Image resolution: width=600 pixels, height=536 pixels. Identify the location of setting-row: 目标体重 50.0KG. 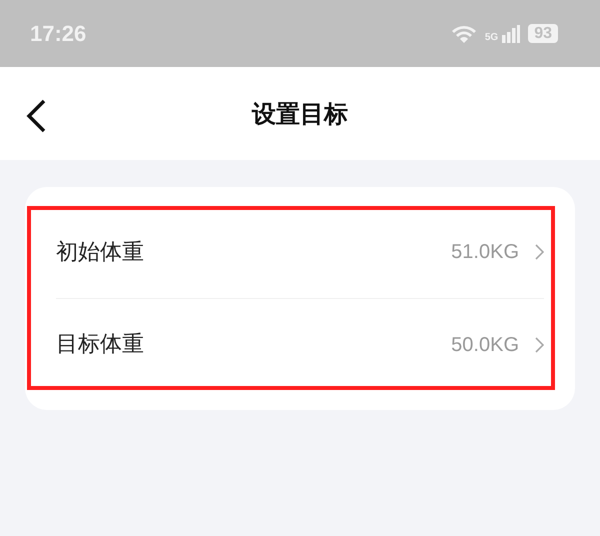
(300, 344).